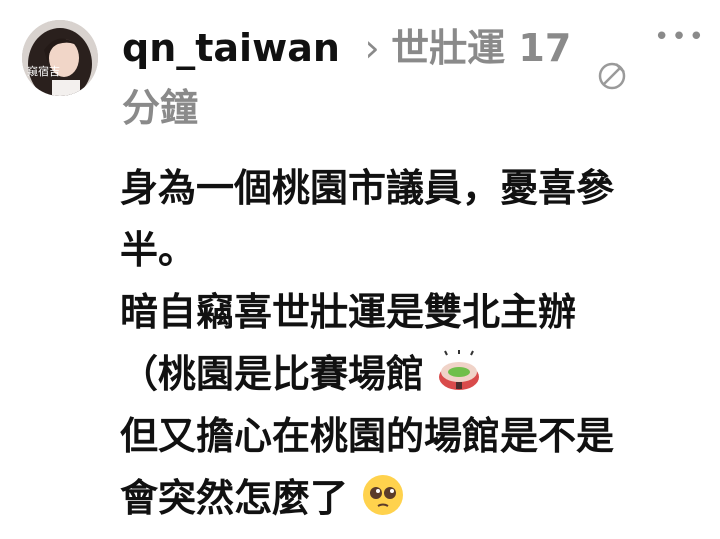  Describe the element at coordinates (383, 495) in the screenshot. I see `pleading-face-emoji` at that location.